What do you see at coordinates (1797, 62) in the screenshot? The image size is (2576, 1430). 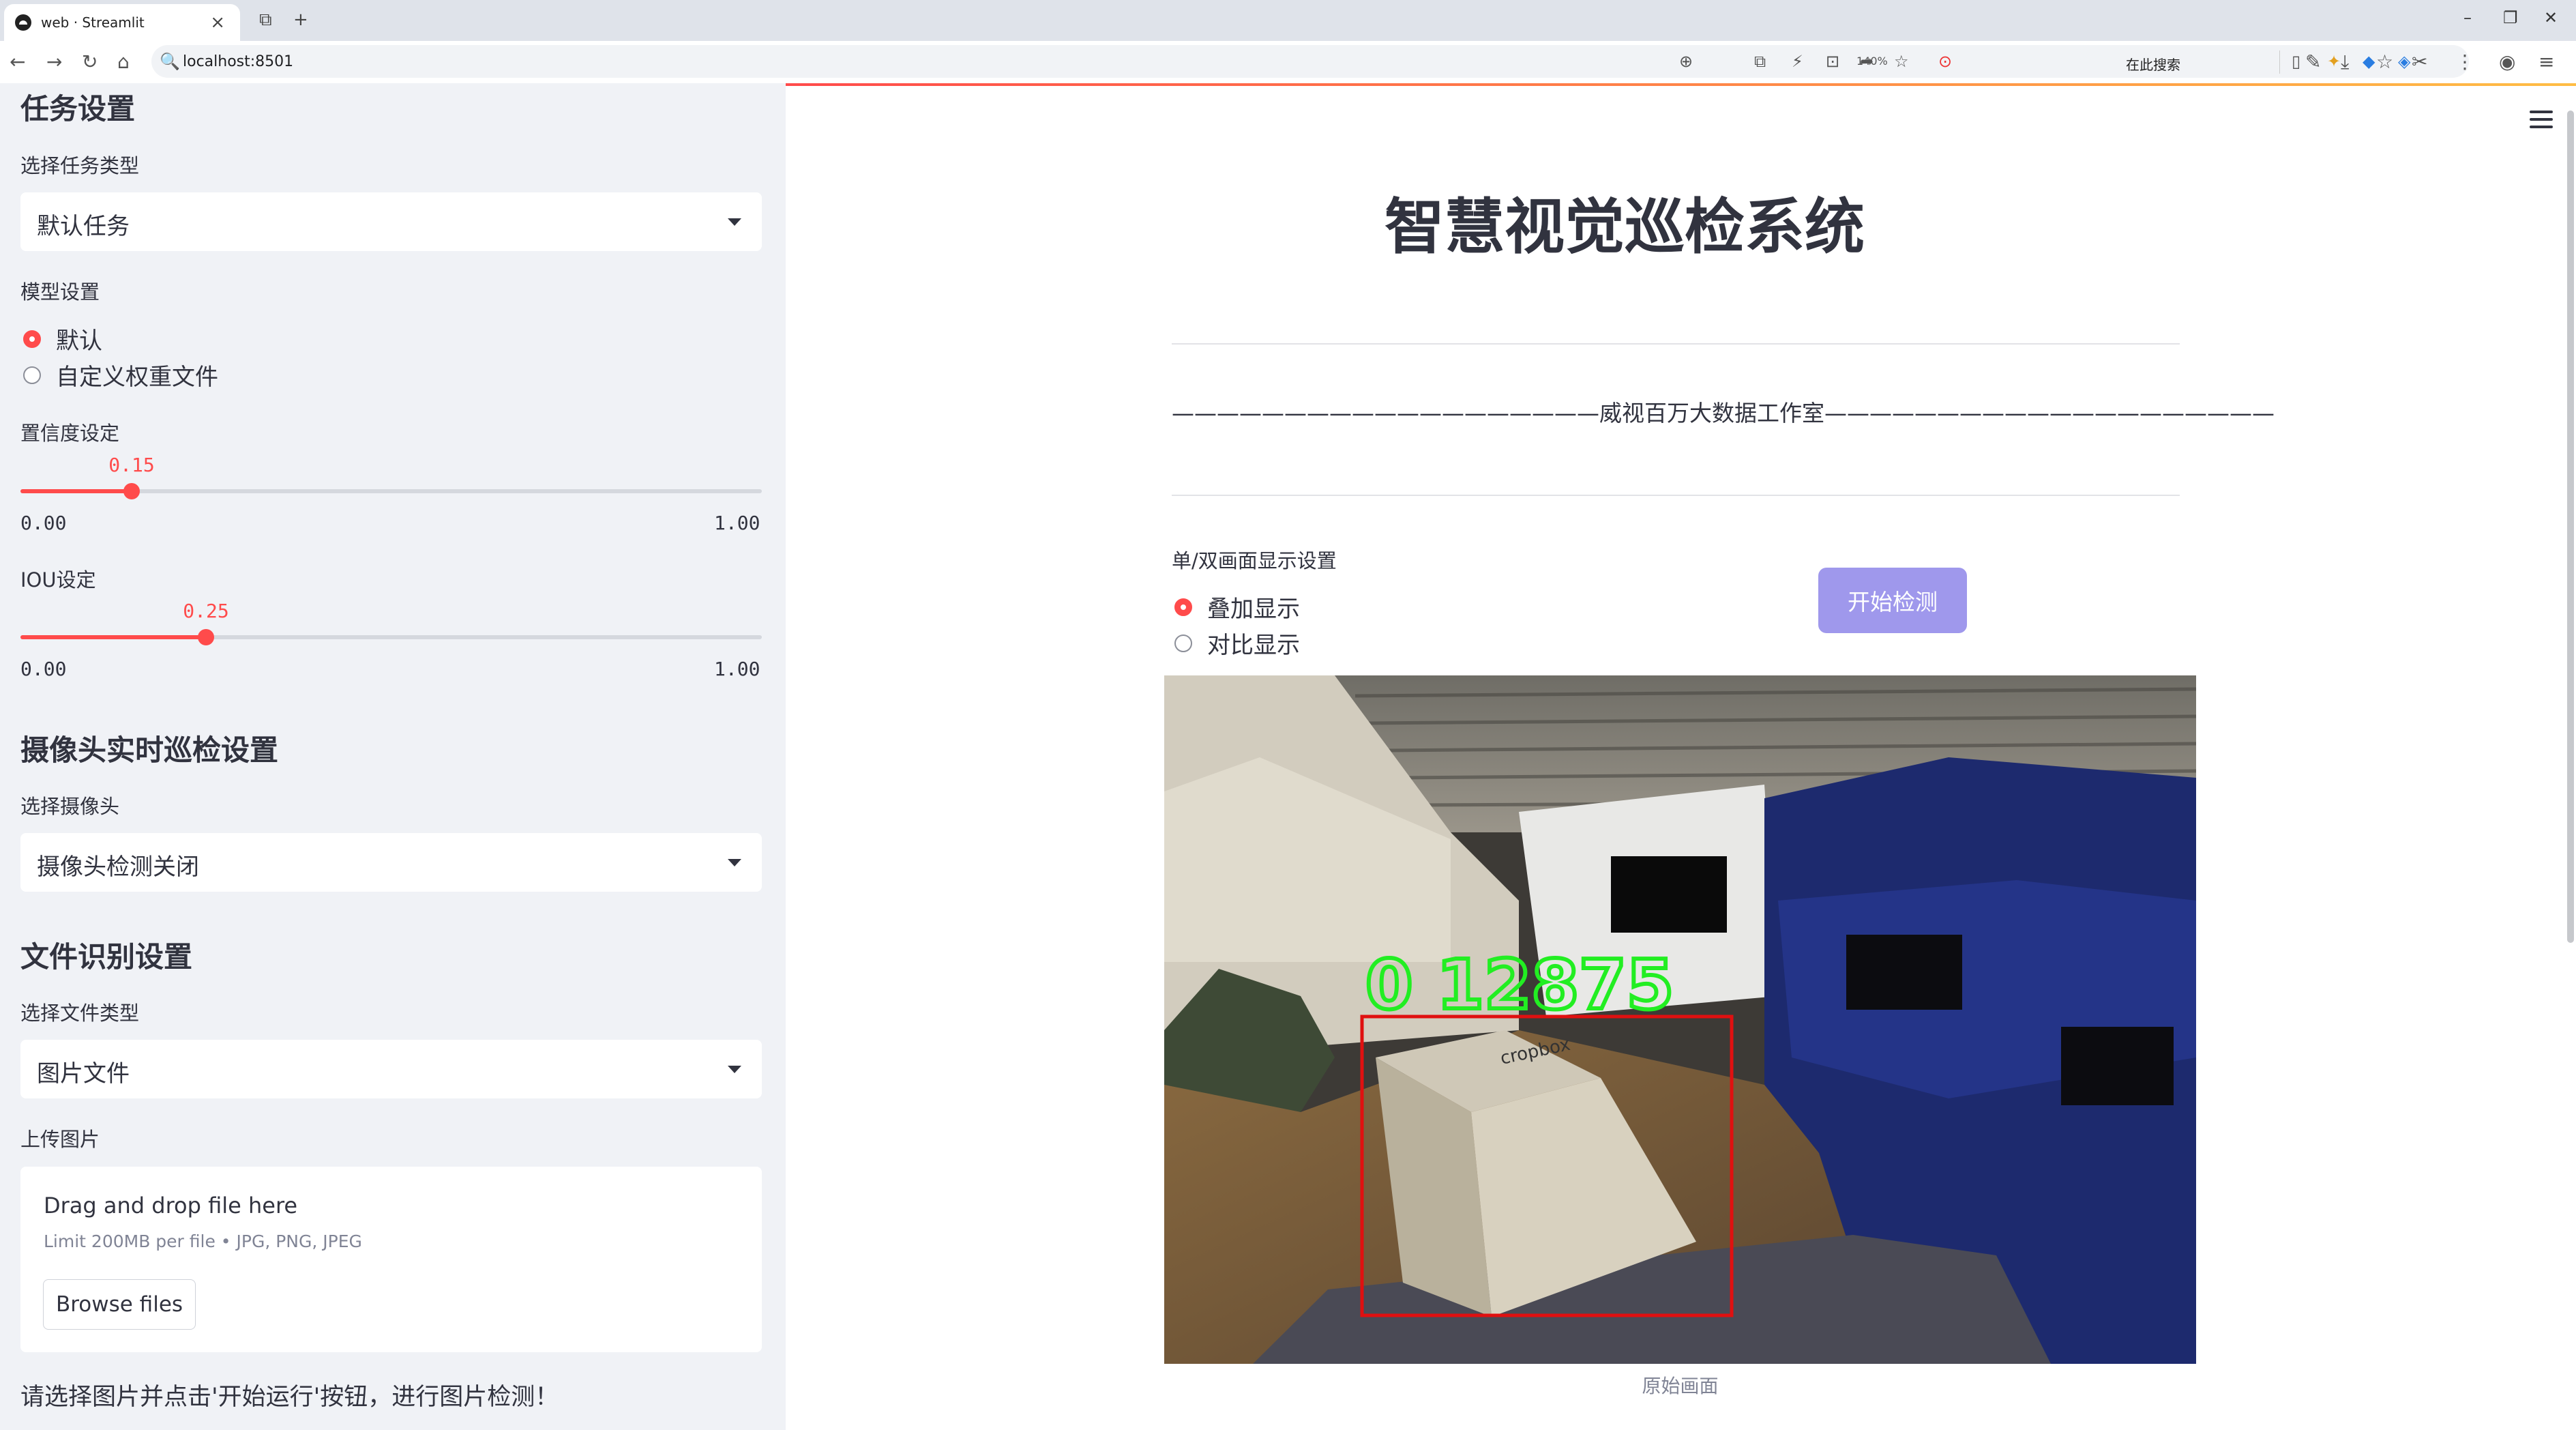 I see `lightning-icon: ⚡` at bounding box center [1797, 62].